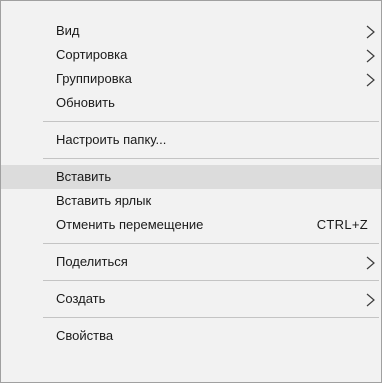 The image size is (384, 385). What do you see at coordinates (191, 336) in the screenshot?
I see `menu-item-properties: Свойства` at bounding box center [191, 336].